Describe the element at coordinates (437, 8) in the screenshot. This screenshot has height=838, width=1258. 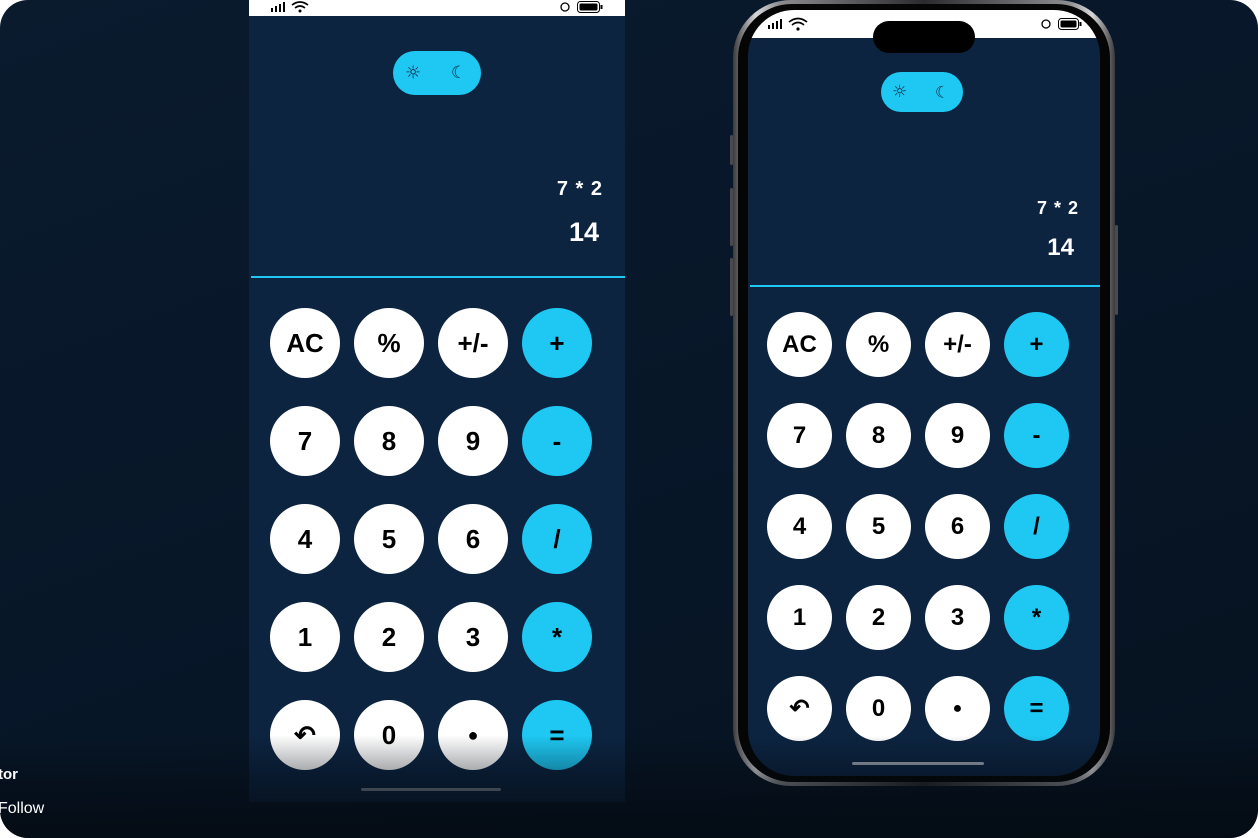
I see `status-bar` at that location.